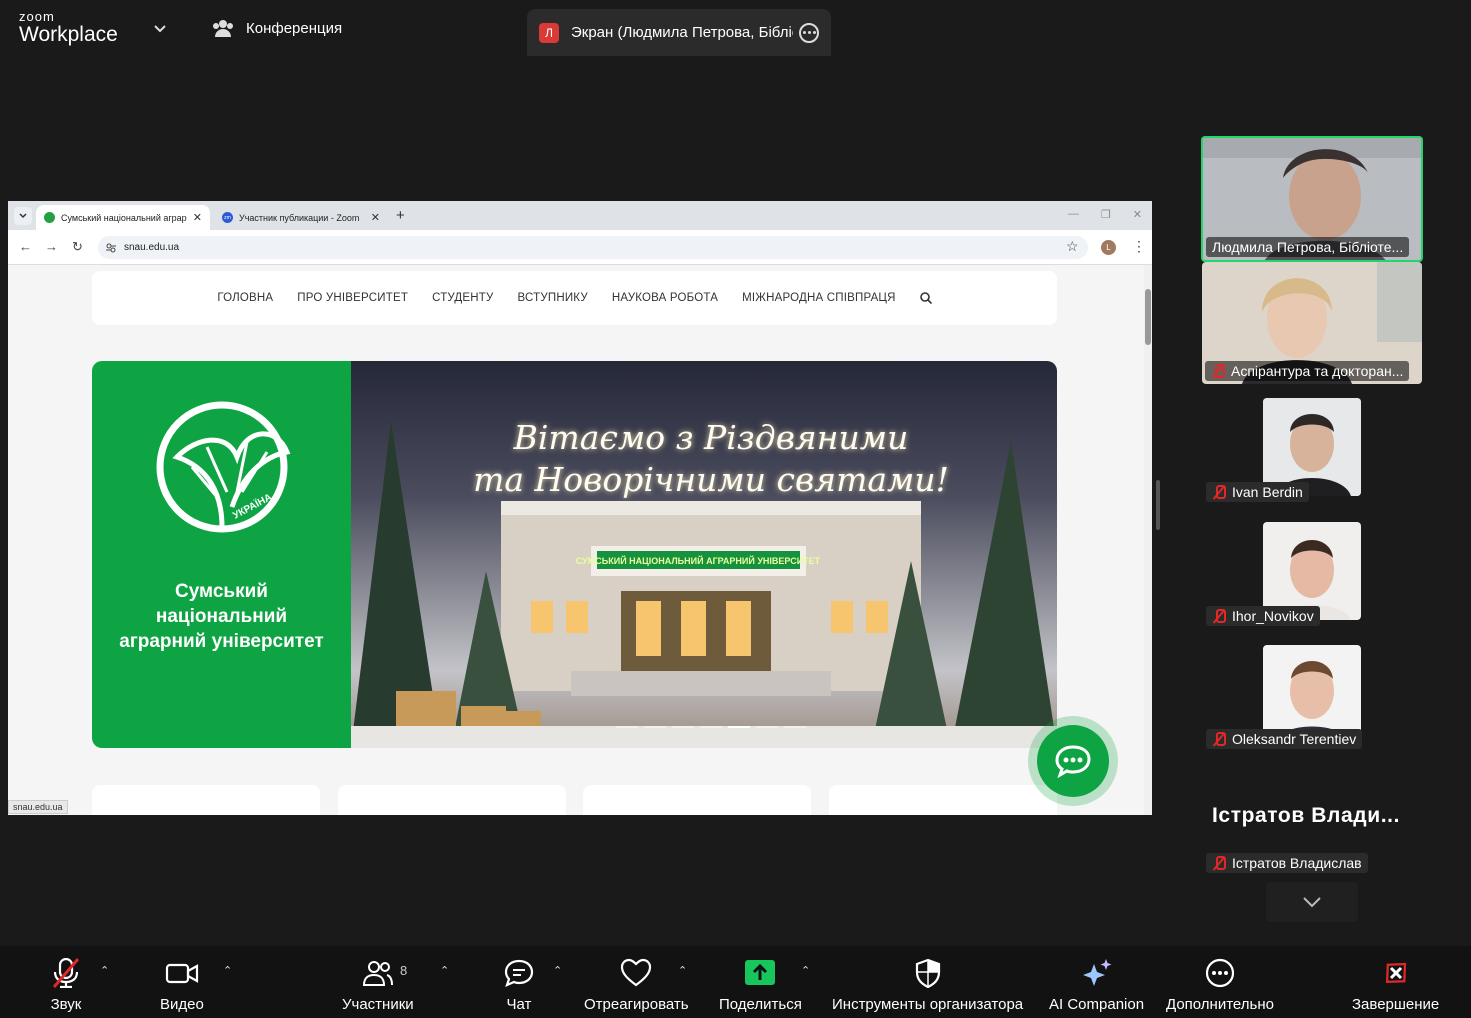  What do you see at coordinates (77, 247) in the screenshot?
I see `reload-icon: ↻` at bounding box center [77, 247].